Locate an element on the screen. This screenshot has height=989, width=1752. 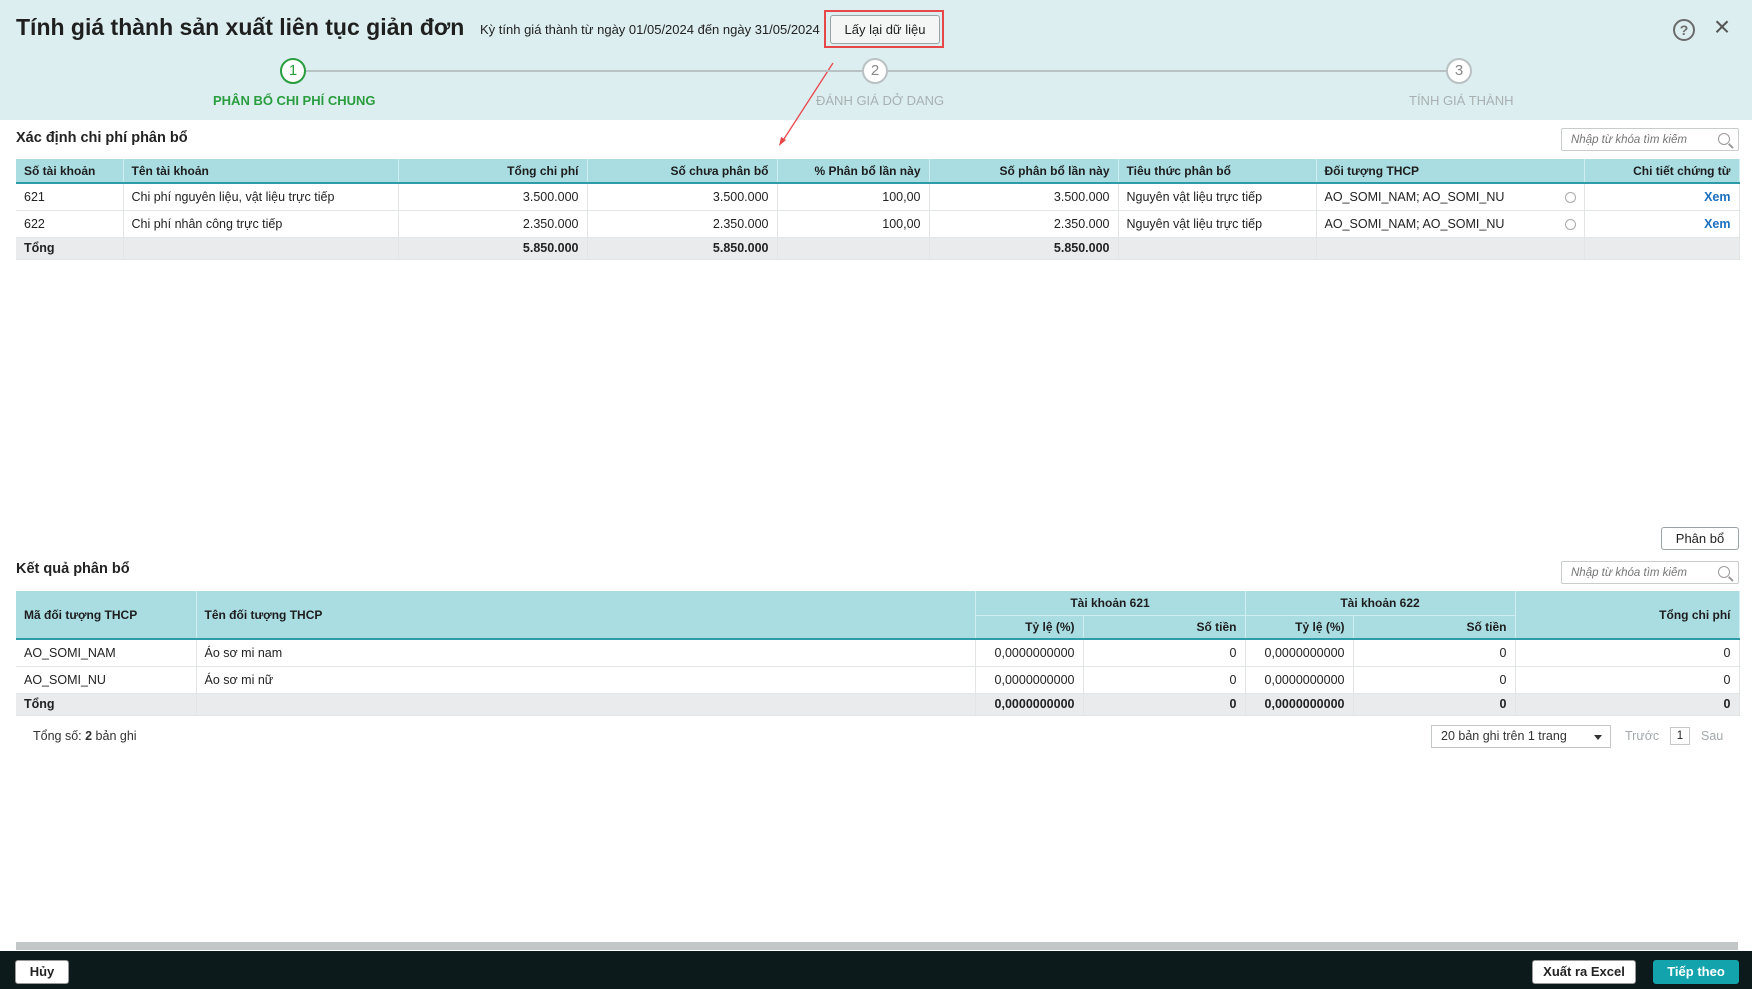
step-2-circle: 2 is located at coordinates (875, 71).